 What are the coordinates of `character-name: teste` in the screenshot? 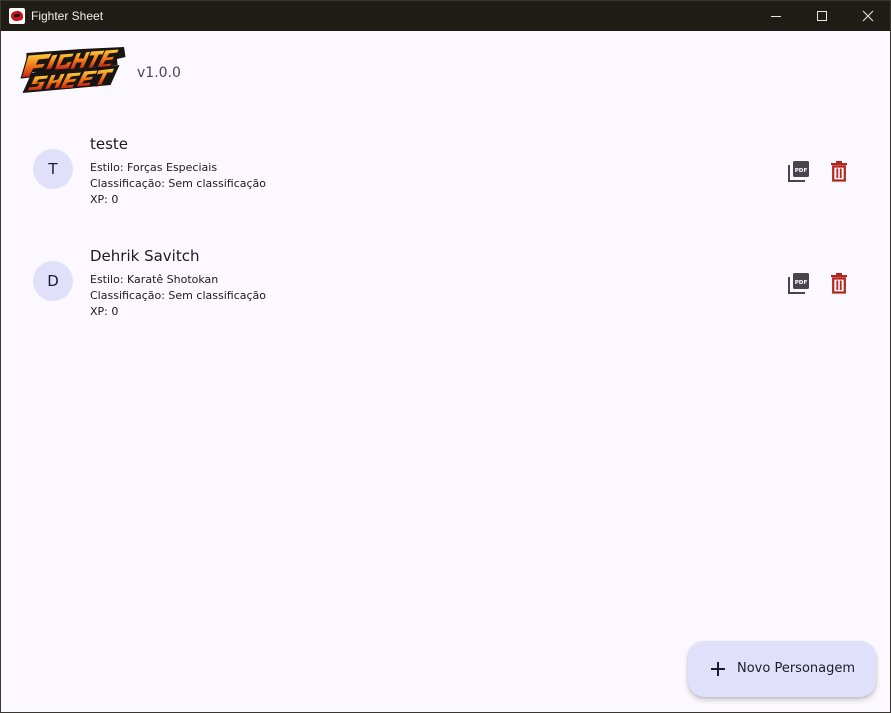 It's located at (109, 144).